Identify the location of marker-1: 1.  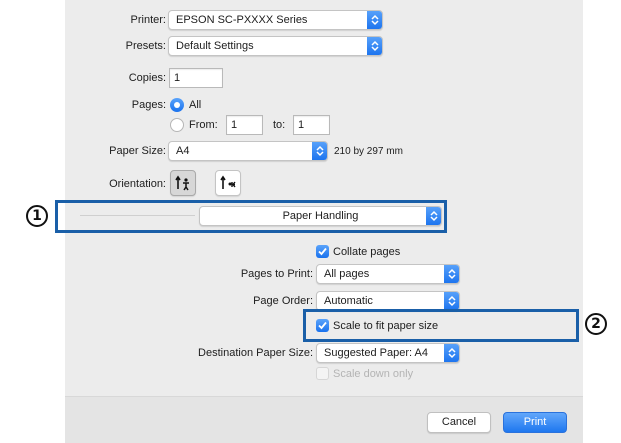
(37, 216).